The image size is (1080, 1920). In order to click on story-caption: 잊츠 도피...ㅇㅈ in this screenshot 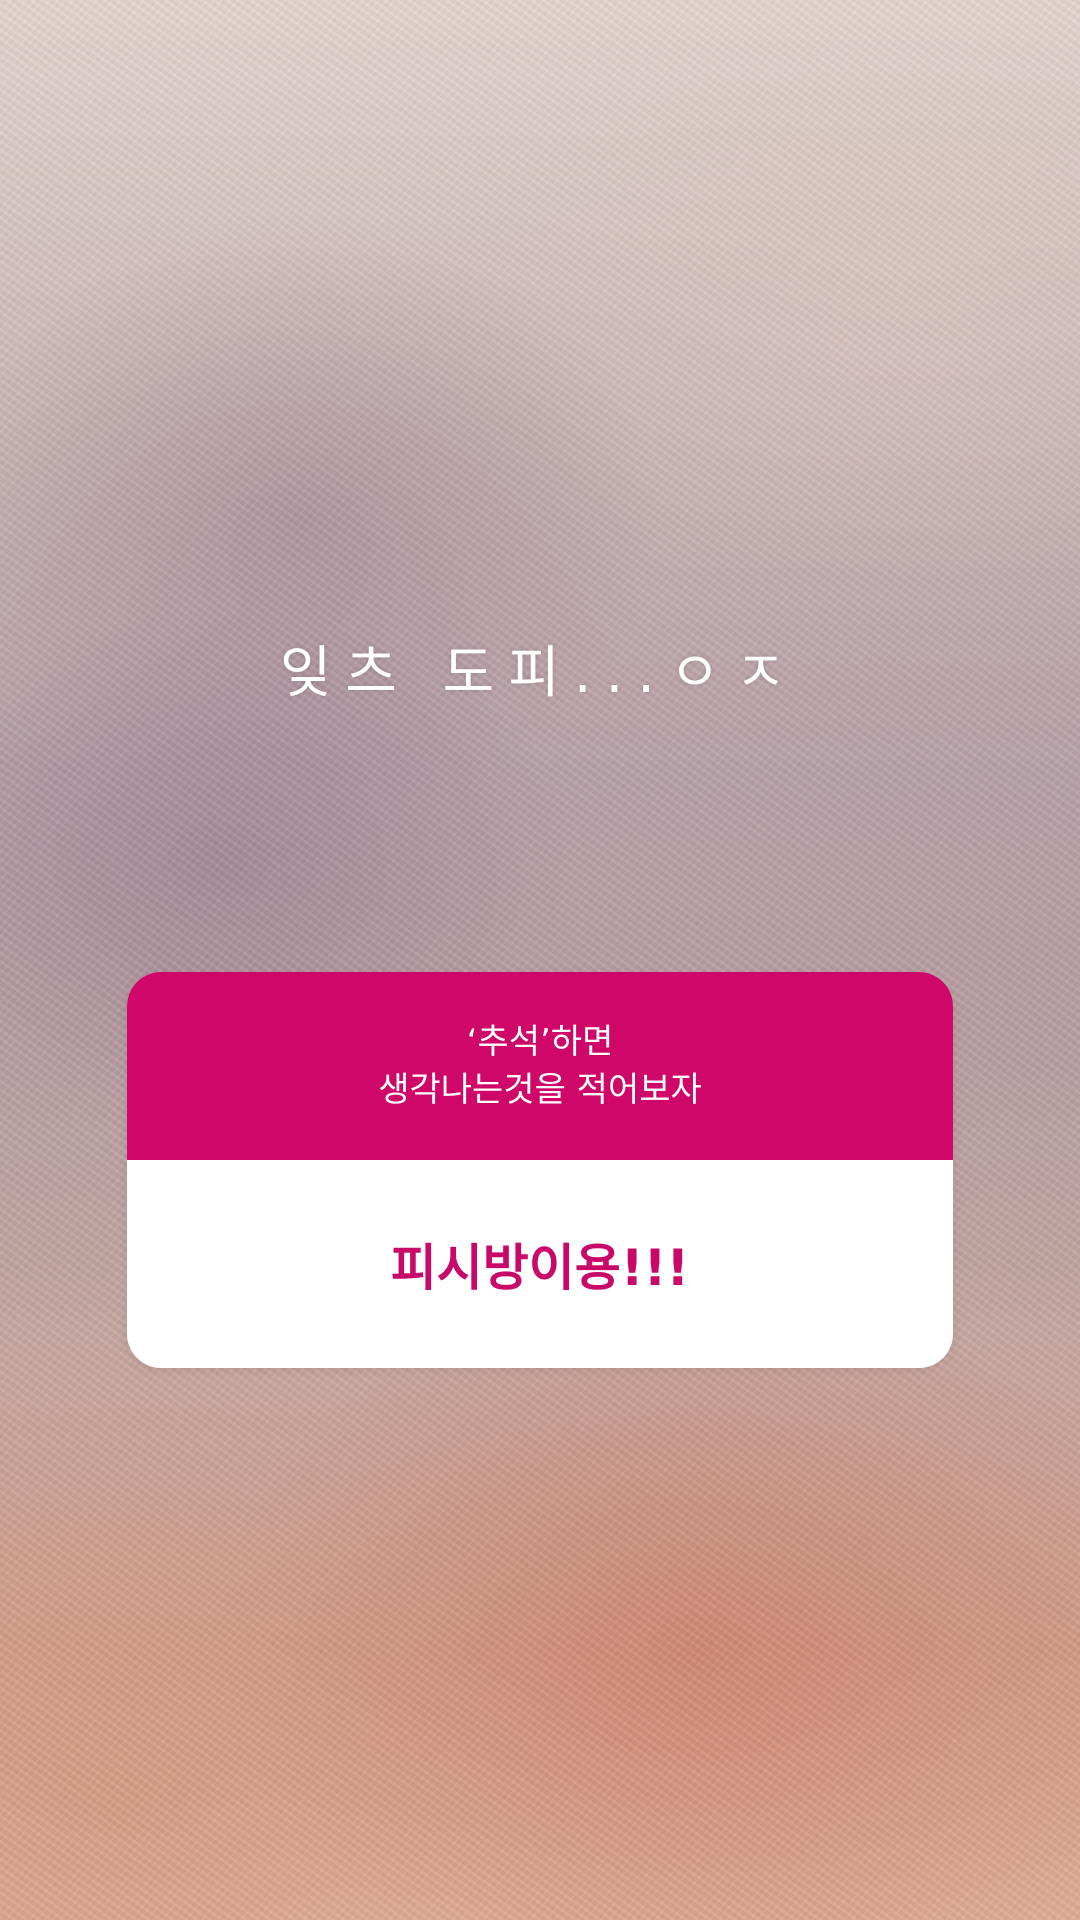, I will do `click(540, 673)`.